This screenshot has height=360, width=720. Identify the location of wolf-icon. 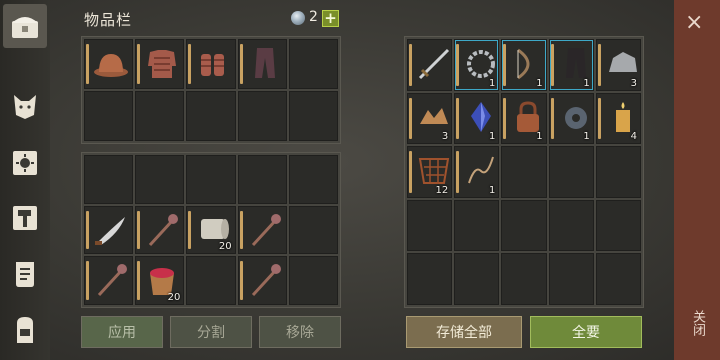
(25, 107).